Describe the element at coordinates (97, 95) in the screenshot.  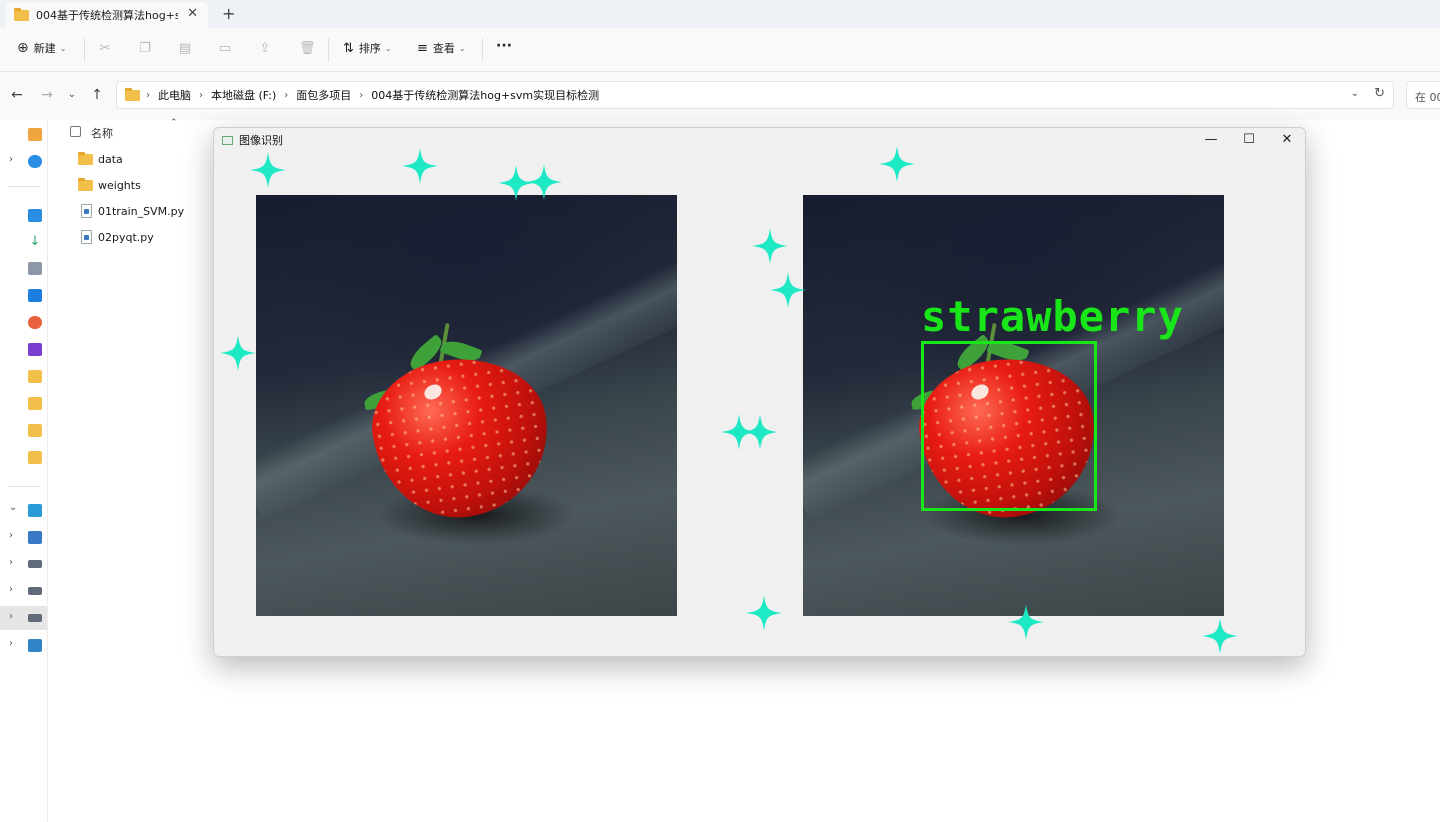
I see `up-arrow-icon: ↑` at that location.